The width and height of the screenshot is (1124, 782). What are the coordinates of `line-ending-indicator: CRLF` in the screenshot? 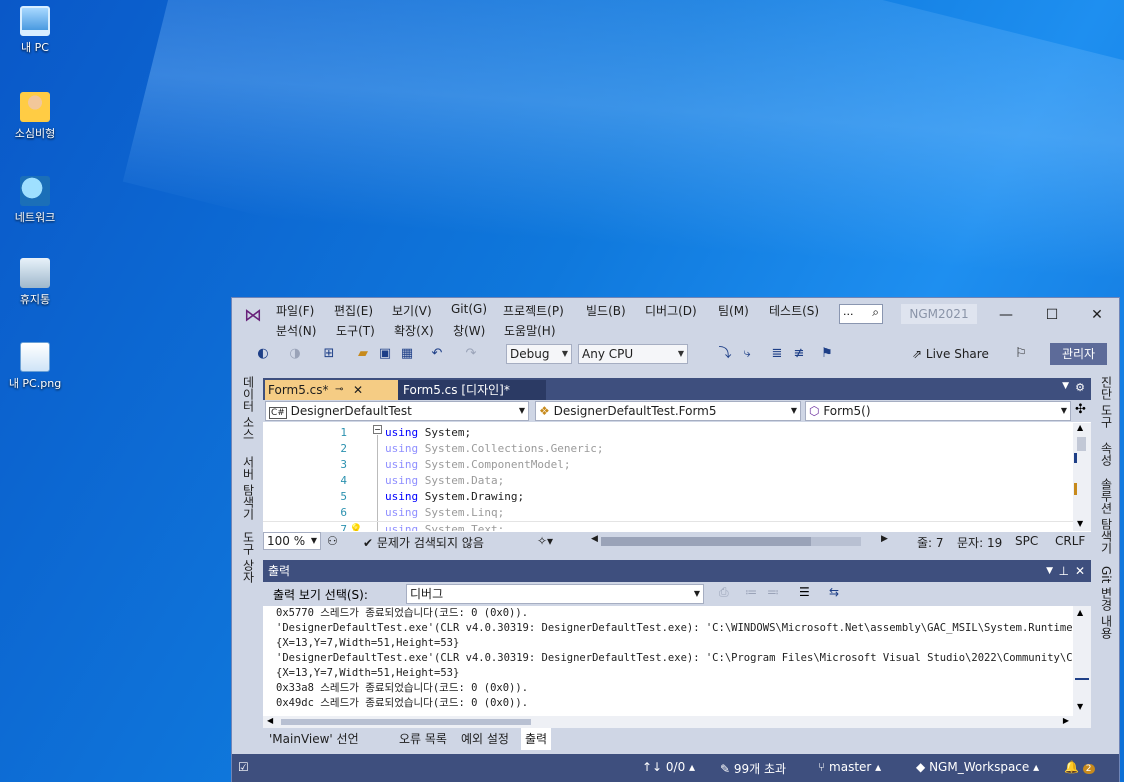 It's located at (1070, 541).